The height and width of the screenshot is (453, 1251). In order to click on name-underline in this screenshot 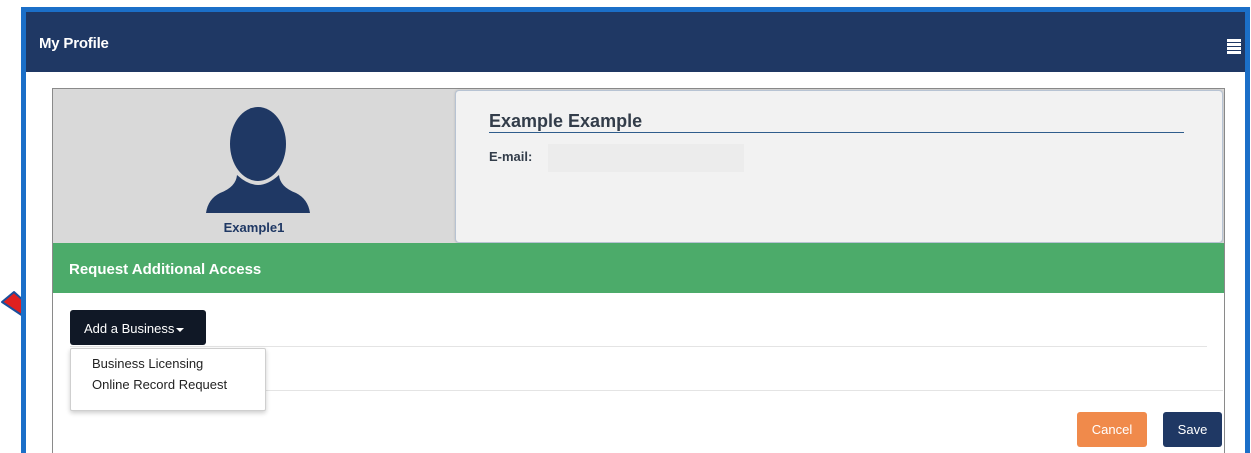, I will do `click(836, 132)`.